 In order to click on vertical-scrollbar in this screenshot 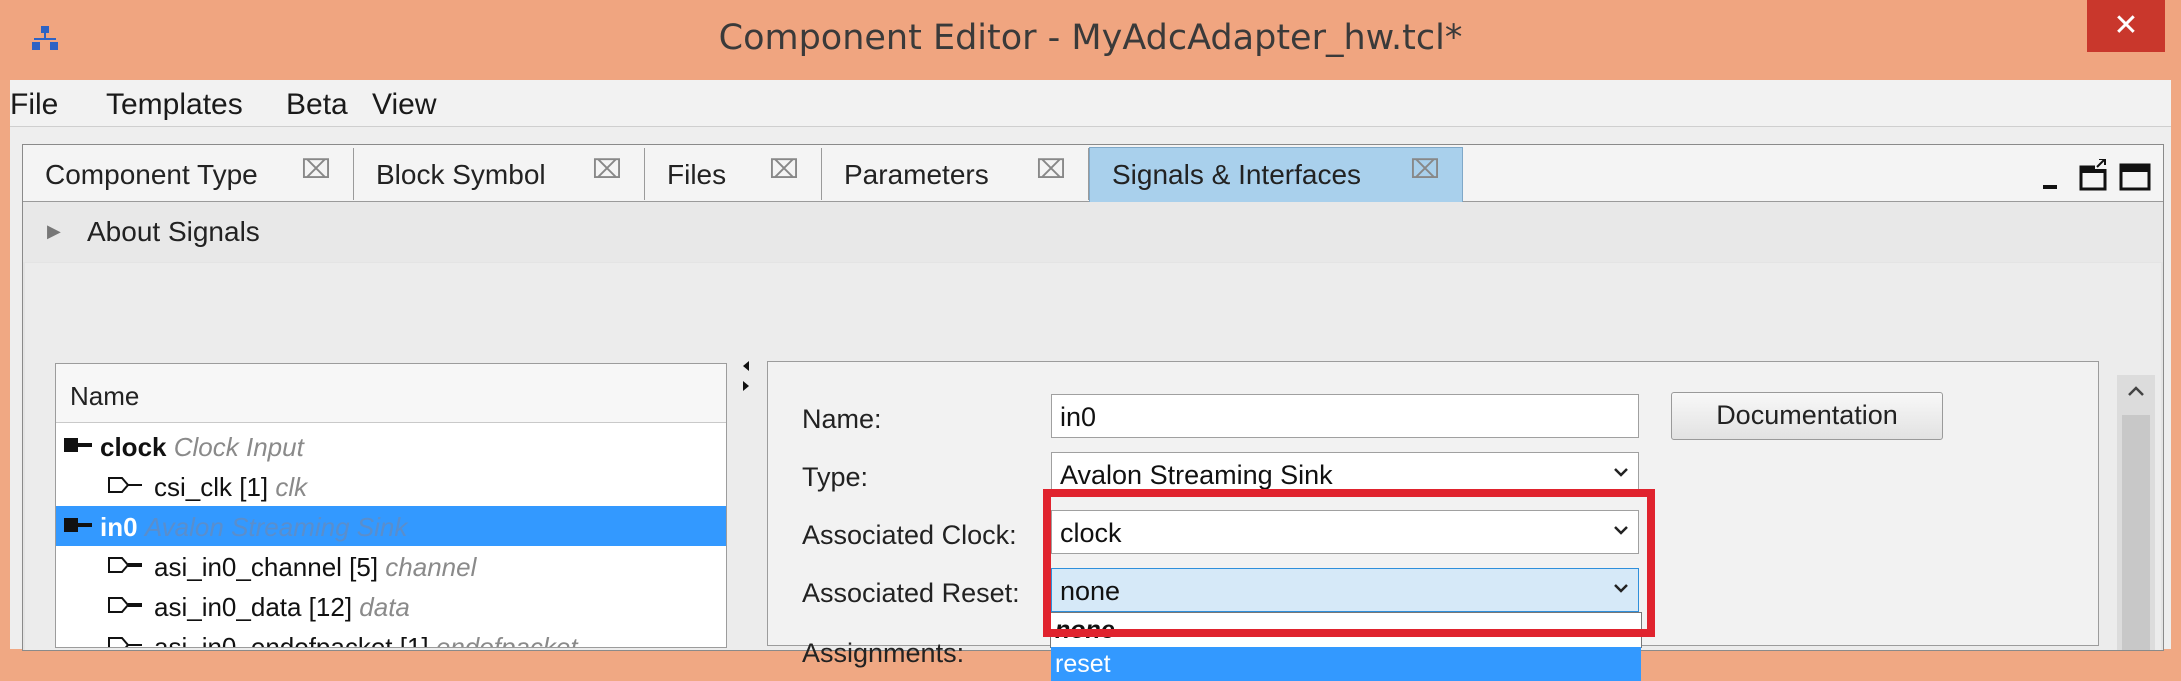, I will do `click(2136, 512)`.